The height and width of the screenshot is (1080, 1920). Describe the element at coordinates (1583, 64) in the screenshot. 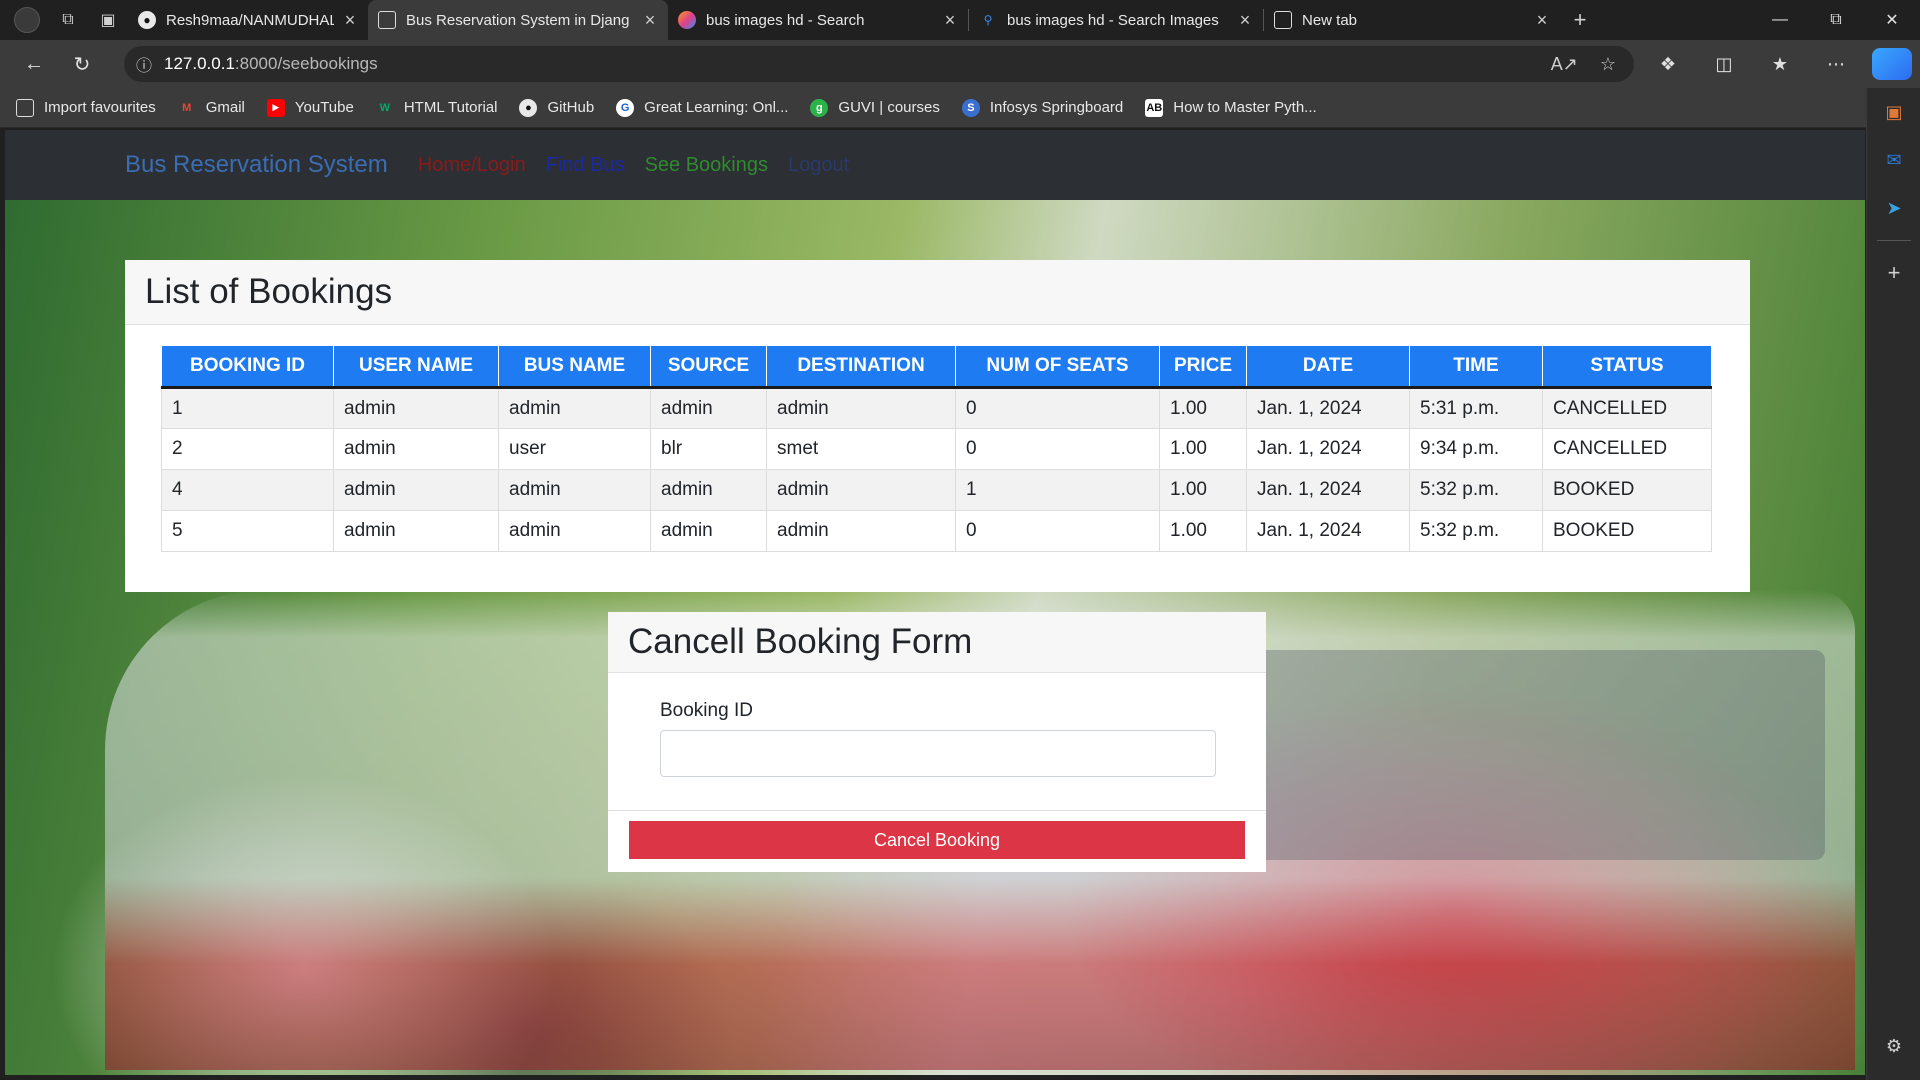

I see `address-bar-actions: A↗ ☆` at that location.